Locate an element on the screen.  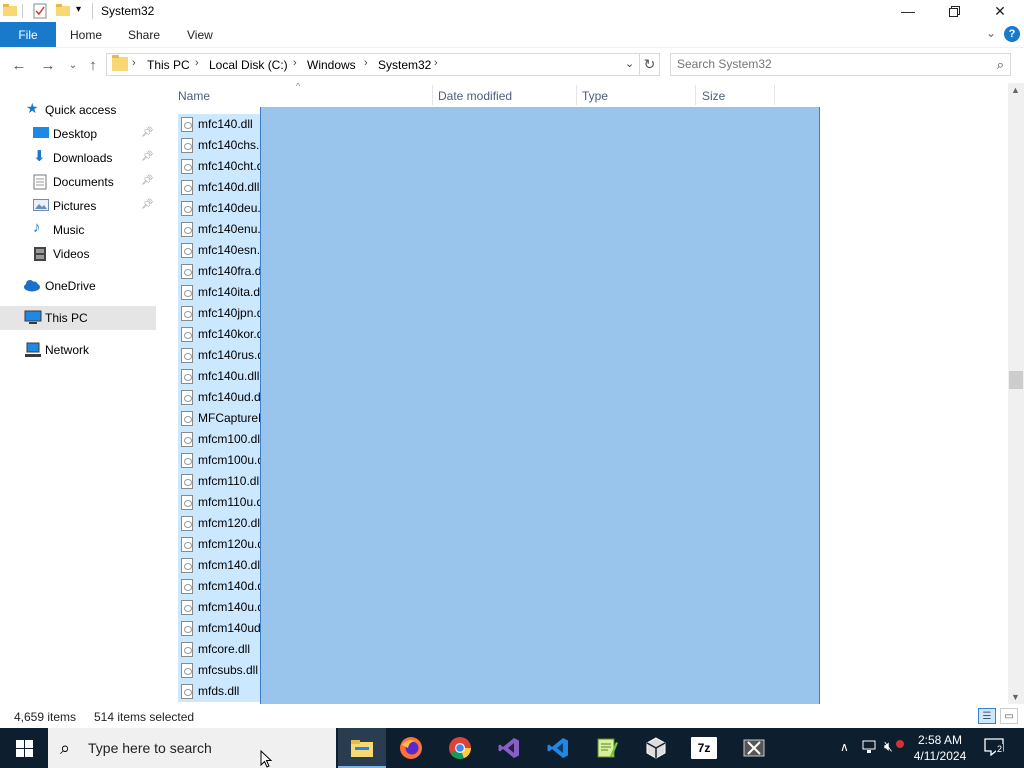
address-dropdown-icon: ⌄ is located at coordinates (629, 63).